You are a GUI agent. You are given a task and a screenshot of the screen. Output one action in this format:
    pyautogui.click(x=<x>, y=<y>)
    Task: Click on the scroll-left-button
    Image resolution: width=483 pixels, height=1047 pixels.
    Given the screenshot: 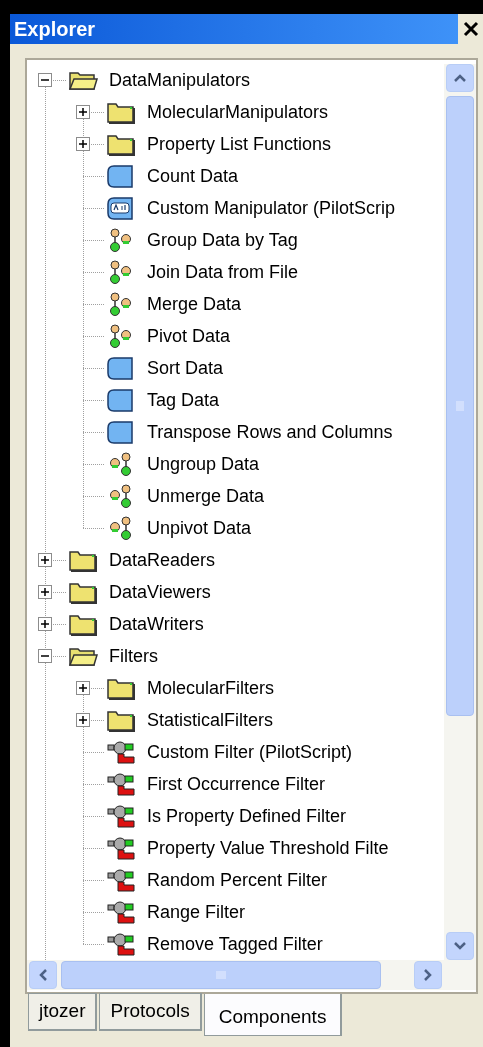 What is the action you would take?
    pyautogui.click(x=43, y=975)
    